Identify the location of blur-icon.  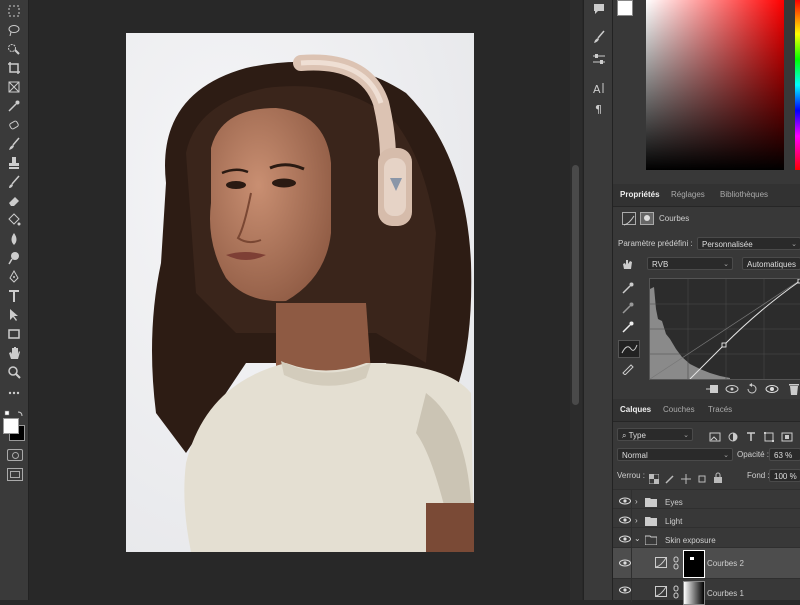
(14, 239).